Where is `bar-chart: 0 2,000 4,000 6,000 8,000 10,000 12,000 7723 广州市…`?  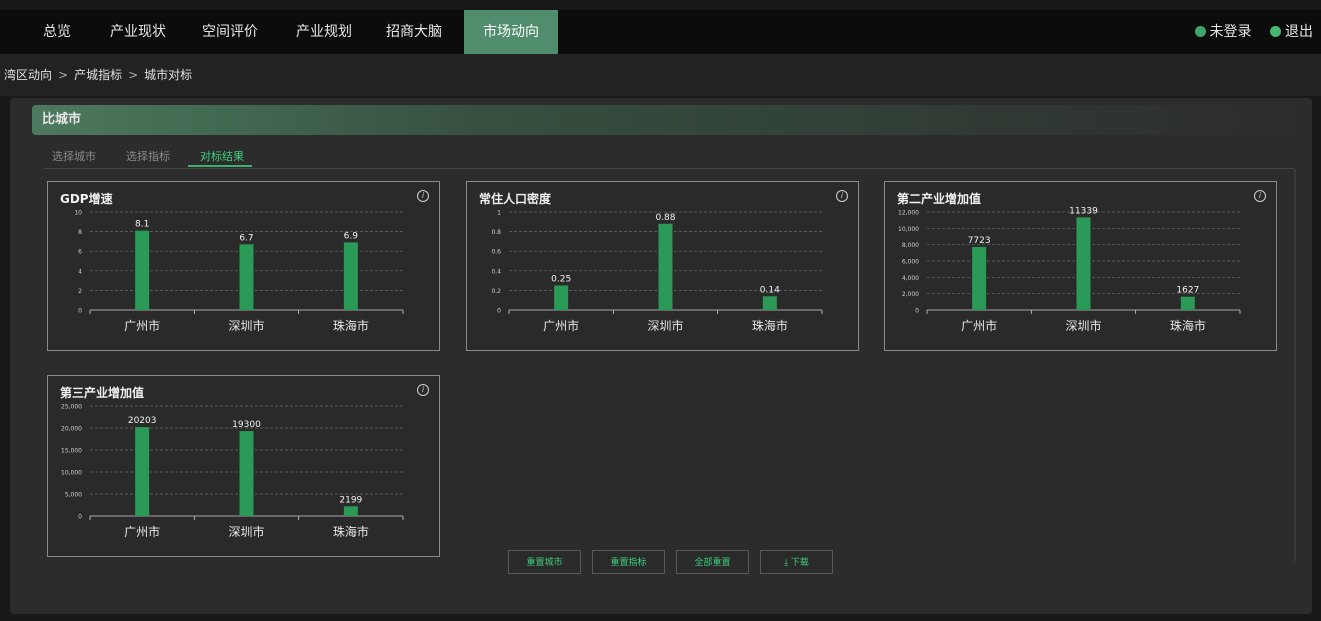 bar-chart: 0 2,000 4,000 6,000 8,000 10,000 12,000 7723 广州市… is located at coordinates (1069, 269).